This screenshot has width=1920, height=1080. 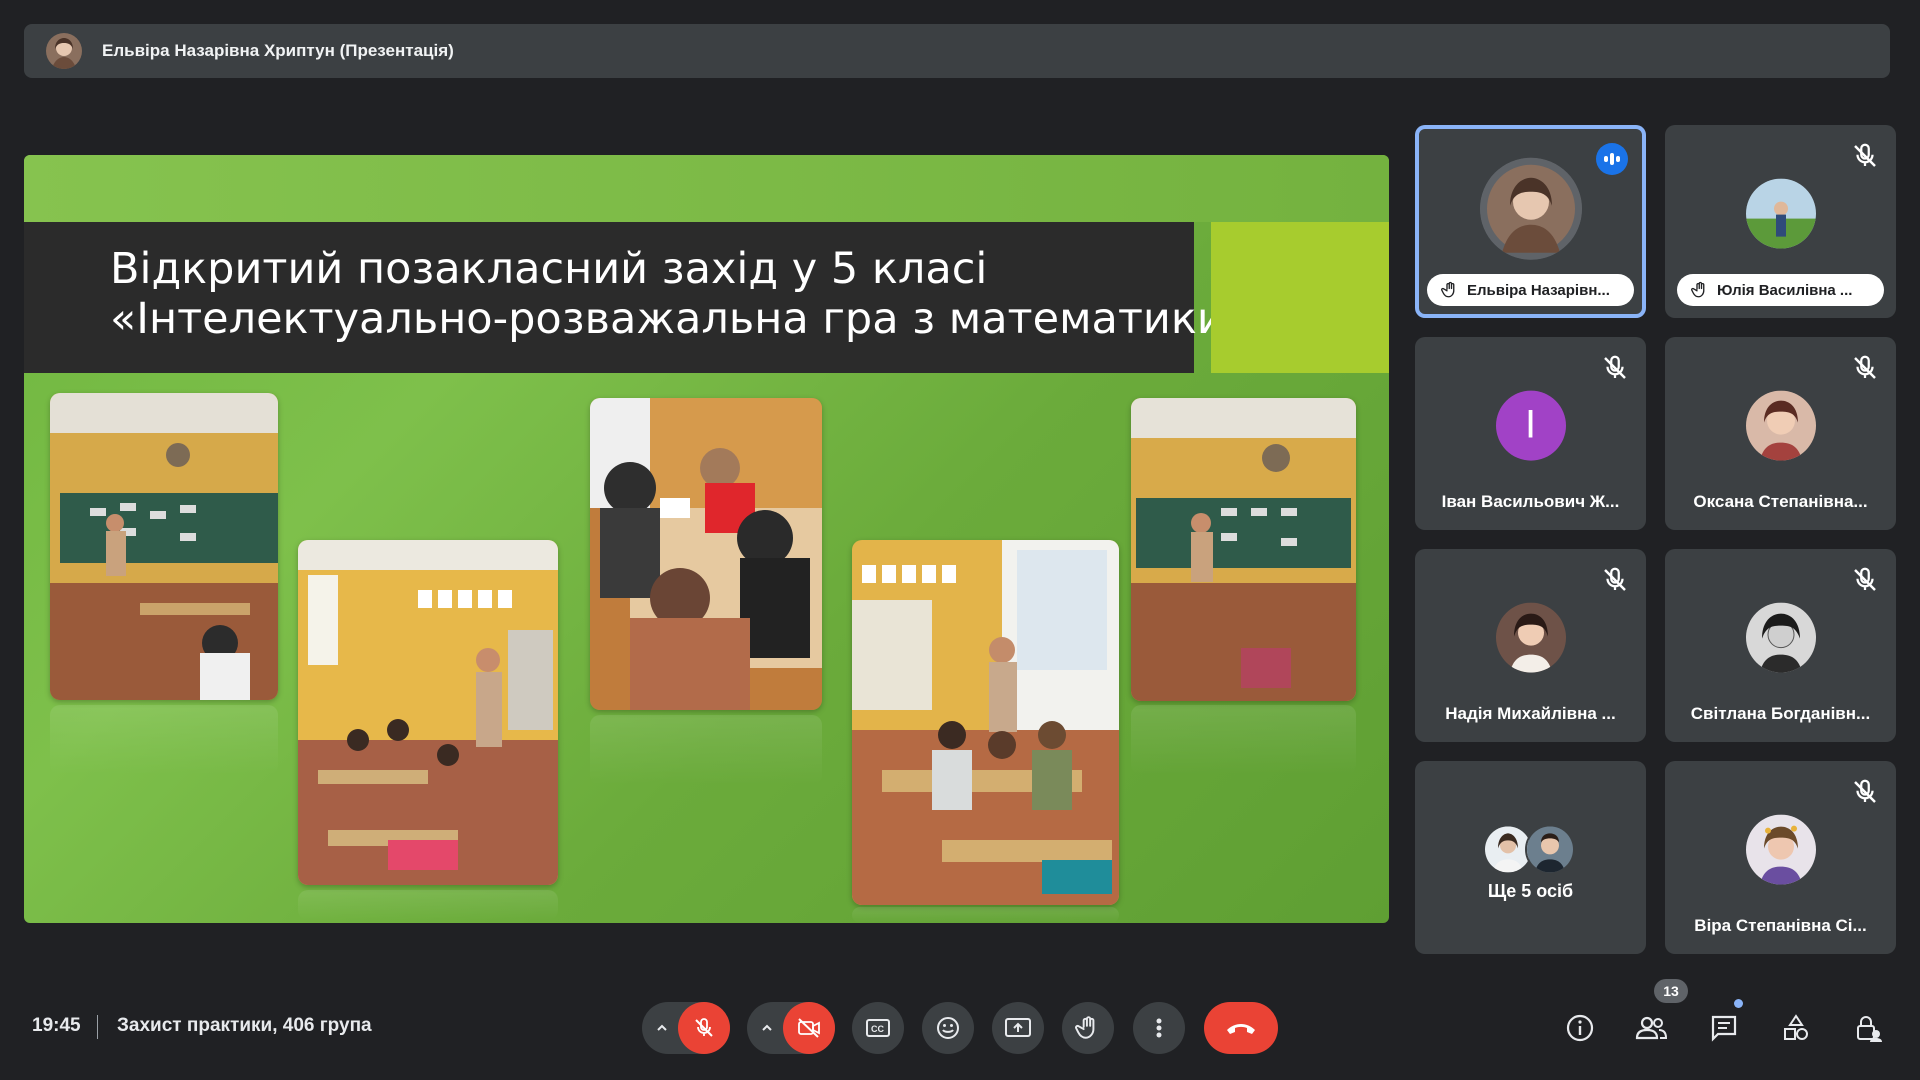 What do you see at coordinates (56, 1025) in the screenshot?
I see `current-time: 19:45` at bounding box center [56, 1025].